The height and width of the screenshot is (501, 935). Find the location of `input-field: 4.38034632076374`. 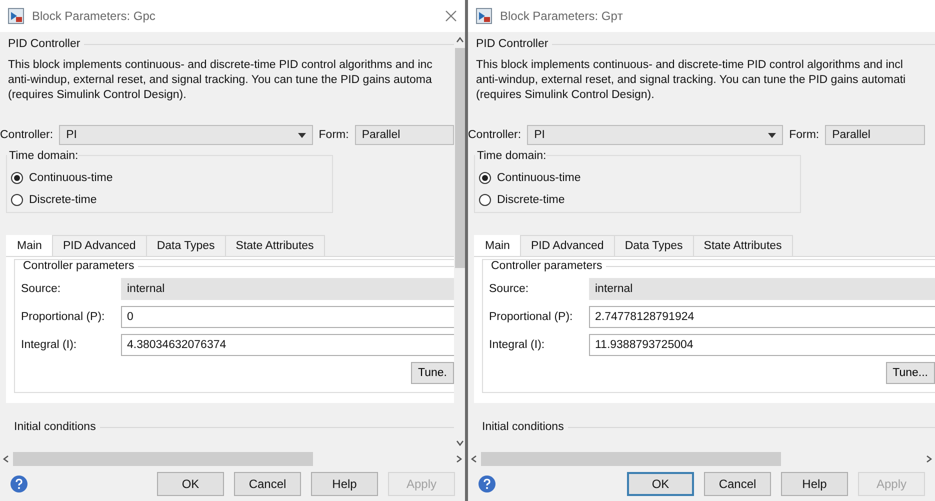

input-field: 4.38034632076374 is located at coordinates (287, 345).